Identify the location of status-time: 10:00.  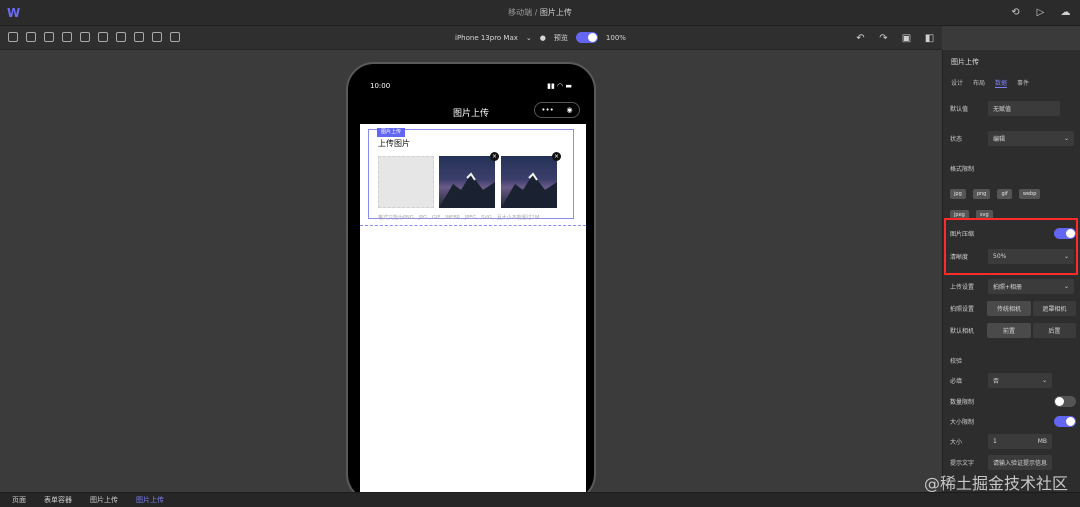
(380, 86).